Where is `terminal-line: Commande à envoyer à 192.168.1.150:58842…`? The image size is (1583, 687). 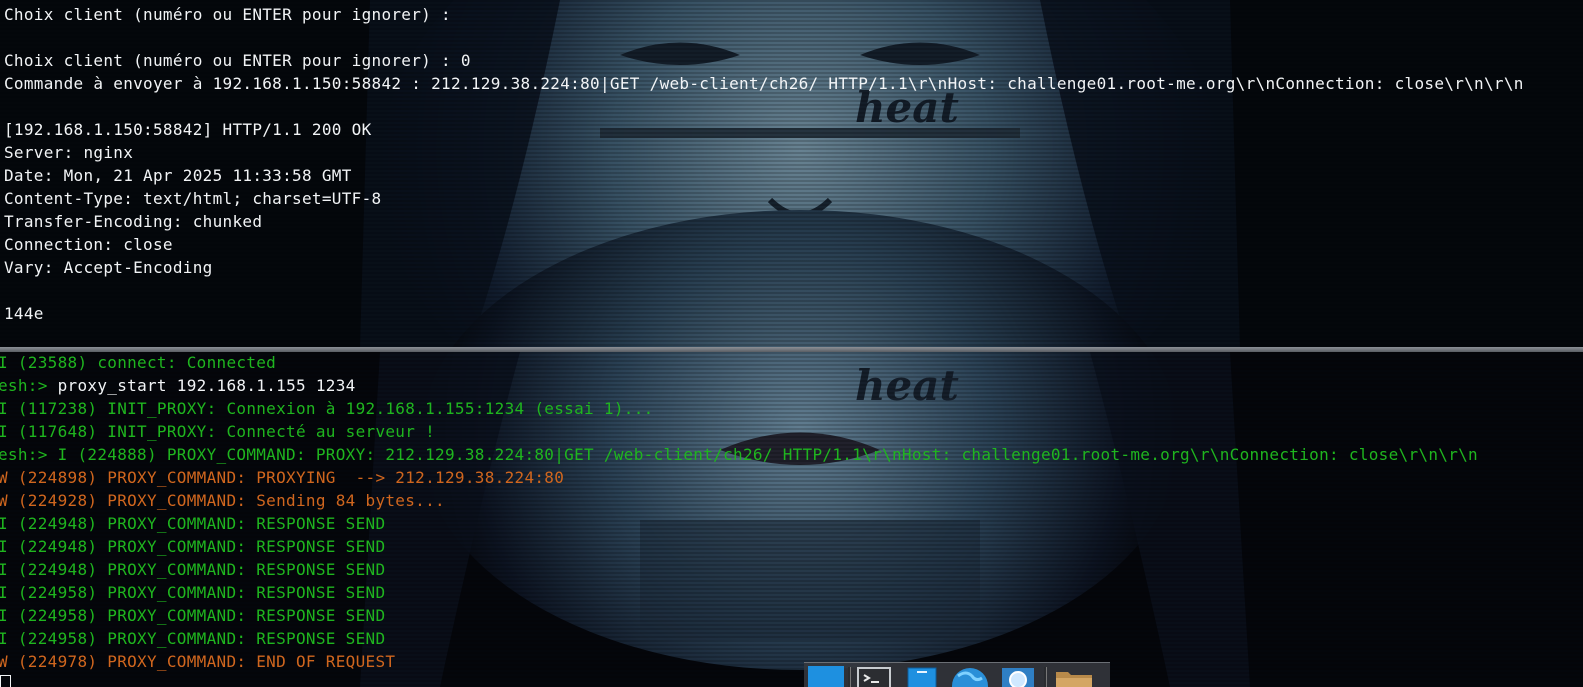
terminal-line: Commande à envoyer à 192.168.1.150:58842… is located at coordinates (764, 83).